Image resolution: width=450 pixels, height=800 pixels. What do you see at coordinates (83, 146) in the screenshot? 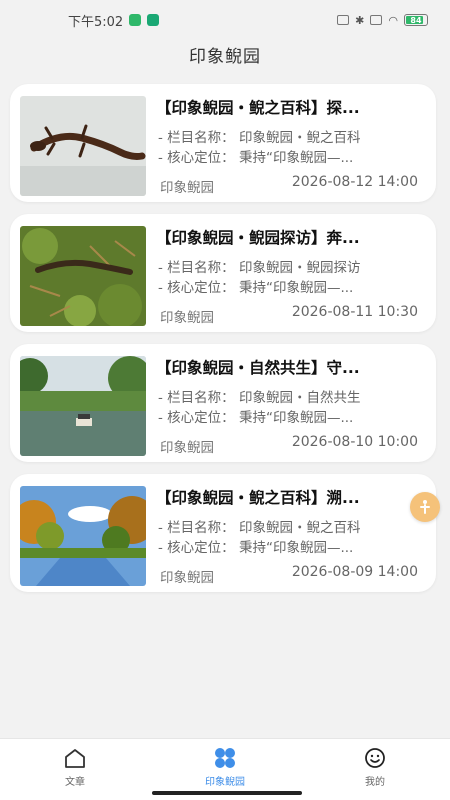
I see `article-thumbnail-salamander` at bounding box center [83, 146].